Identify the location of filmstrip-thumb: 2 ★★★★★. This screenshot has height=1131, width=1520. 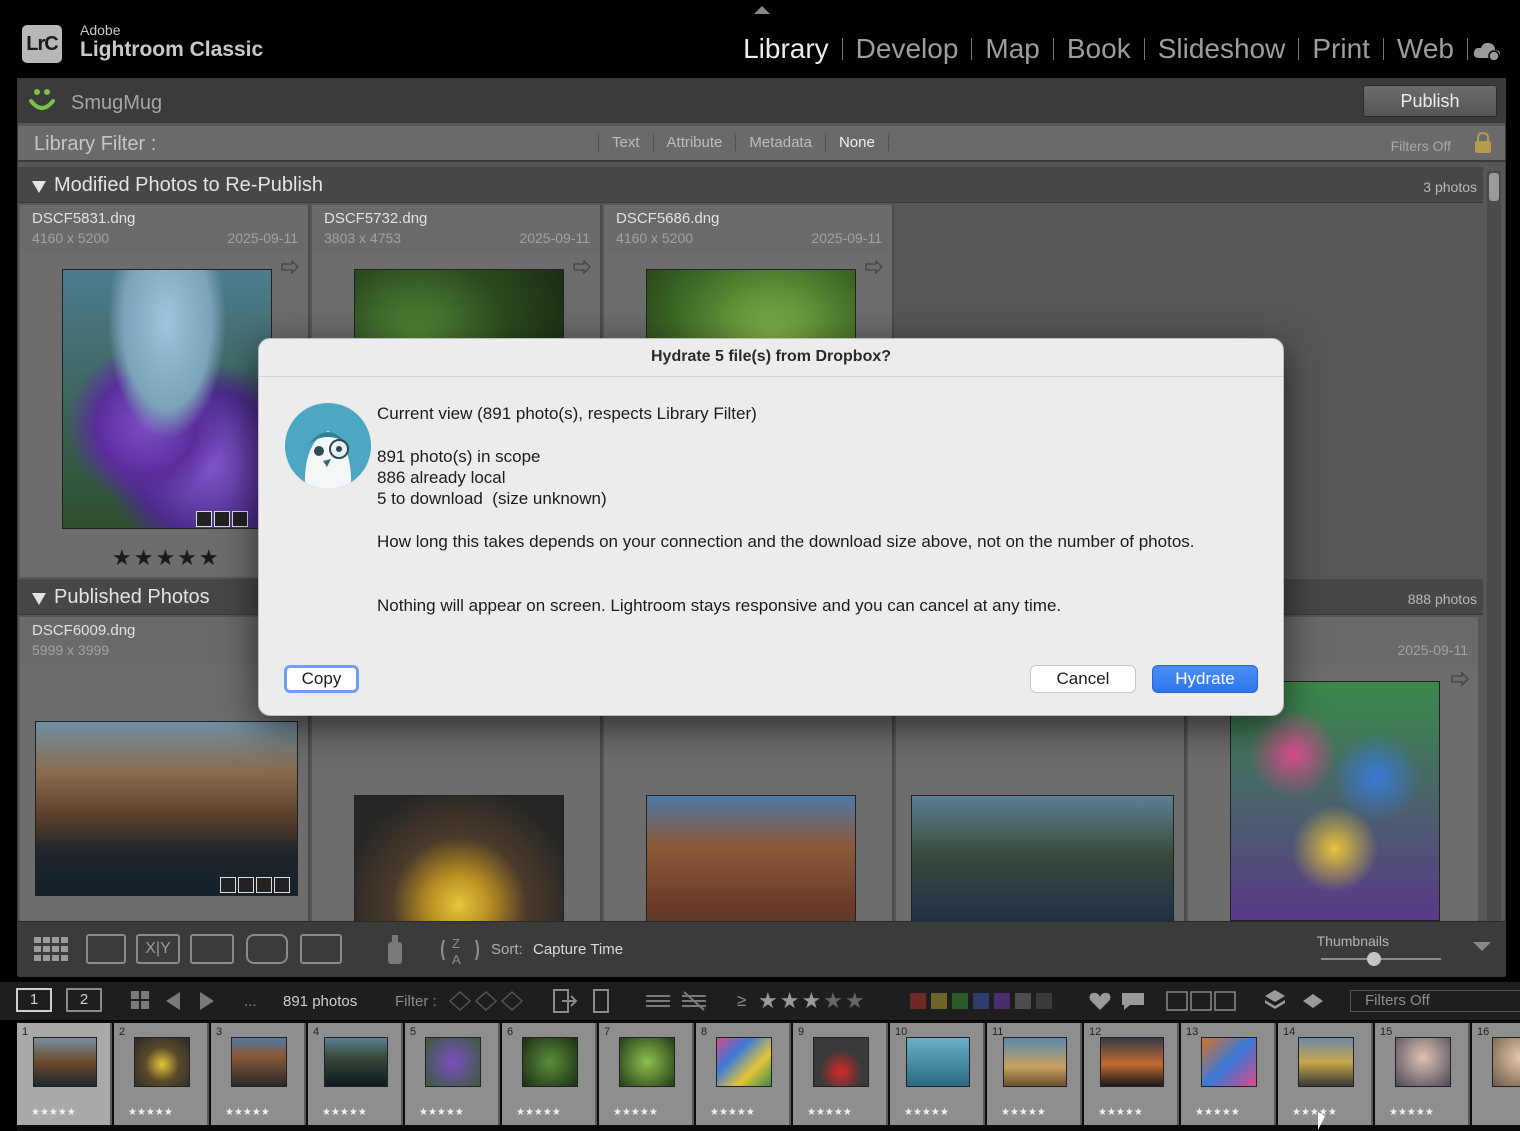
(161, 1074).